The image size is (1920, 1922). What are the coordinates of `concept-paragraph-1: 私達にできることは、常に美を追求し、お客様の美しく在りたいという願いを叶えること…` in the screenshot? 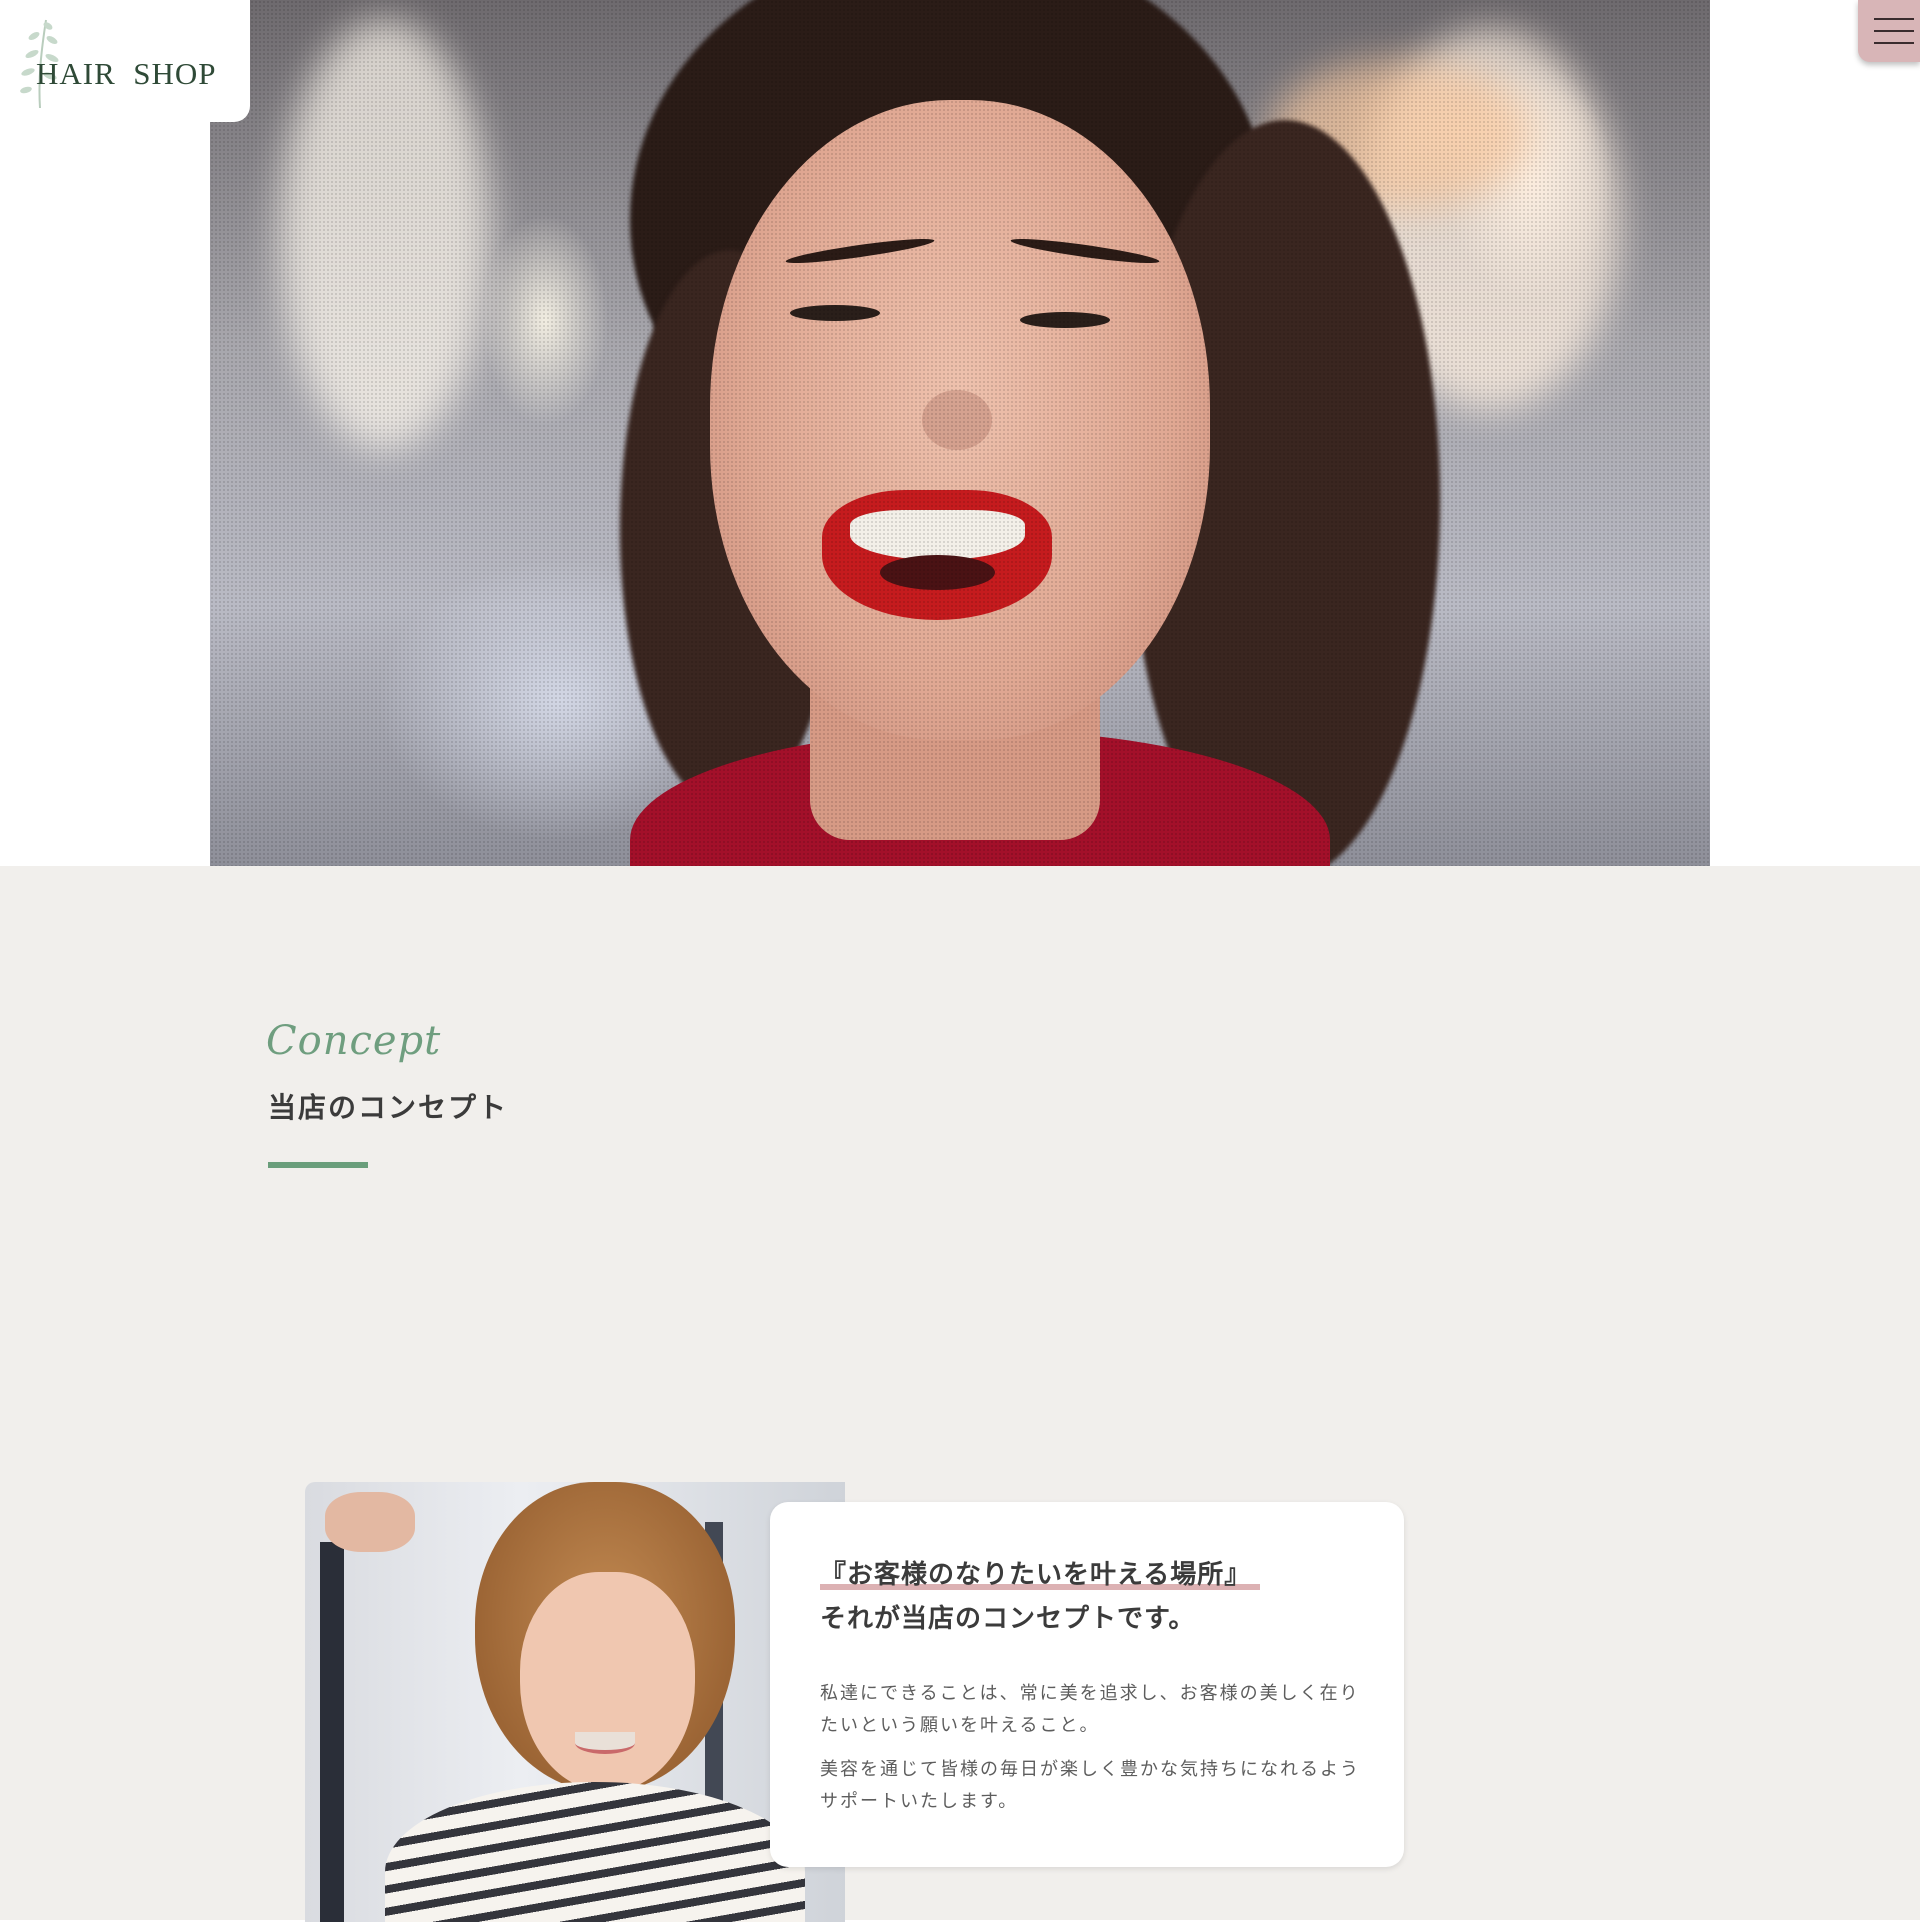 It's located at (1090, 1709).